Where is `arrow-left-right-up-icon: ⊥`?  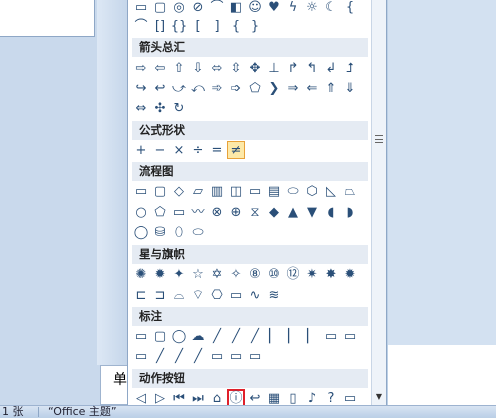
arrow-left-right-up-icon: ⊥ is located at coordinates (274, 68).